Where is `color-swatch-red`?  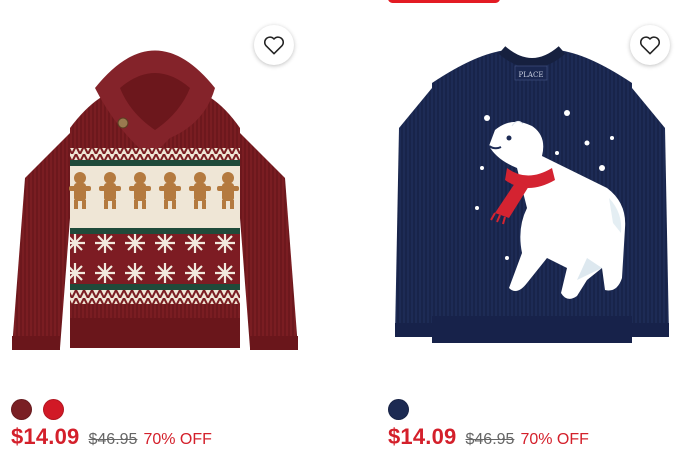
color-swatch-red is located at coordinates (53, 409).